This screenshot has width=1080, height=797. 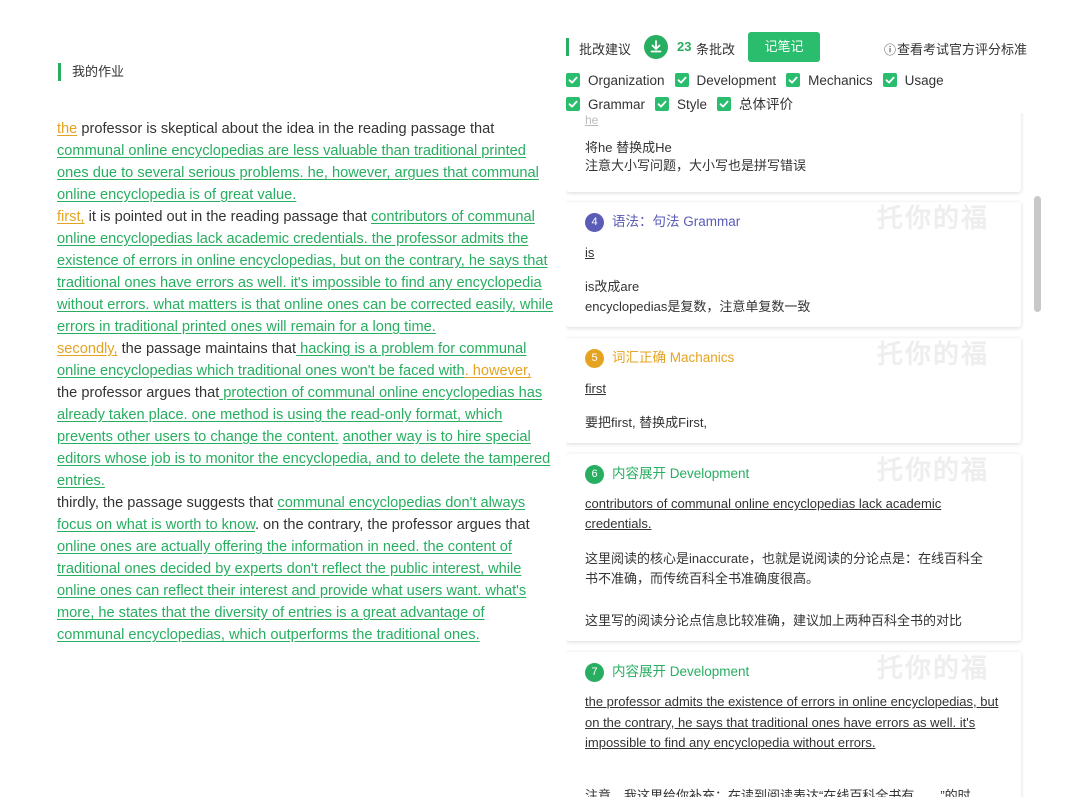 I want to click on essay-highlight: . however,, so click(x=498, y=371).